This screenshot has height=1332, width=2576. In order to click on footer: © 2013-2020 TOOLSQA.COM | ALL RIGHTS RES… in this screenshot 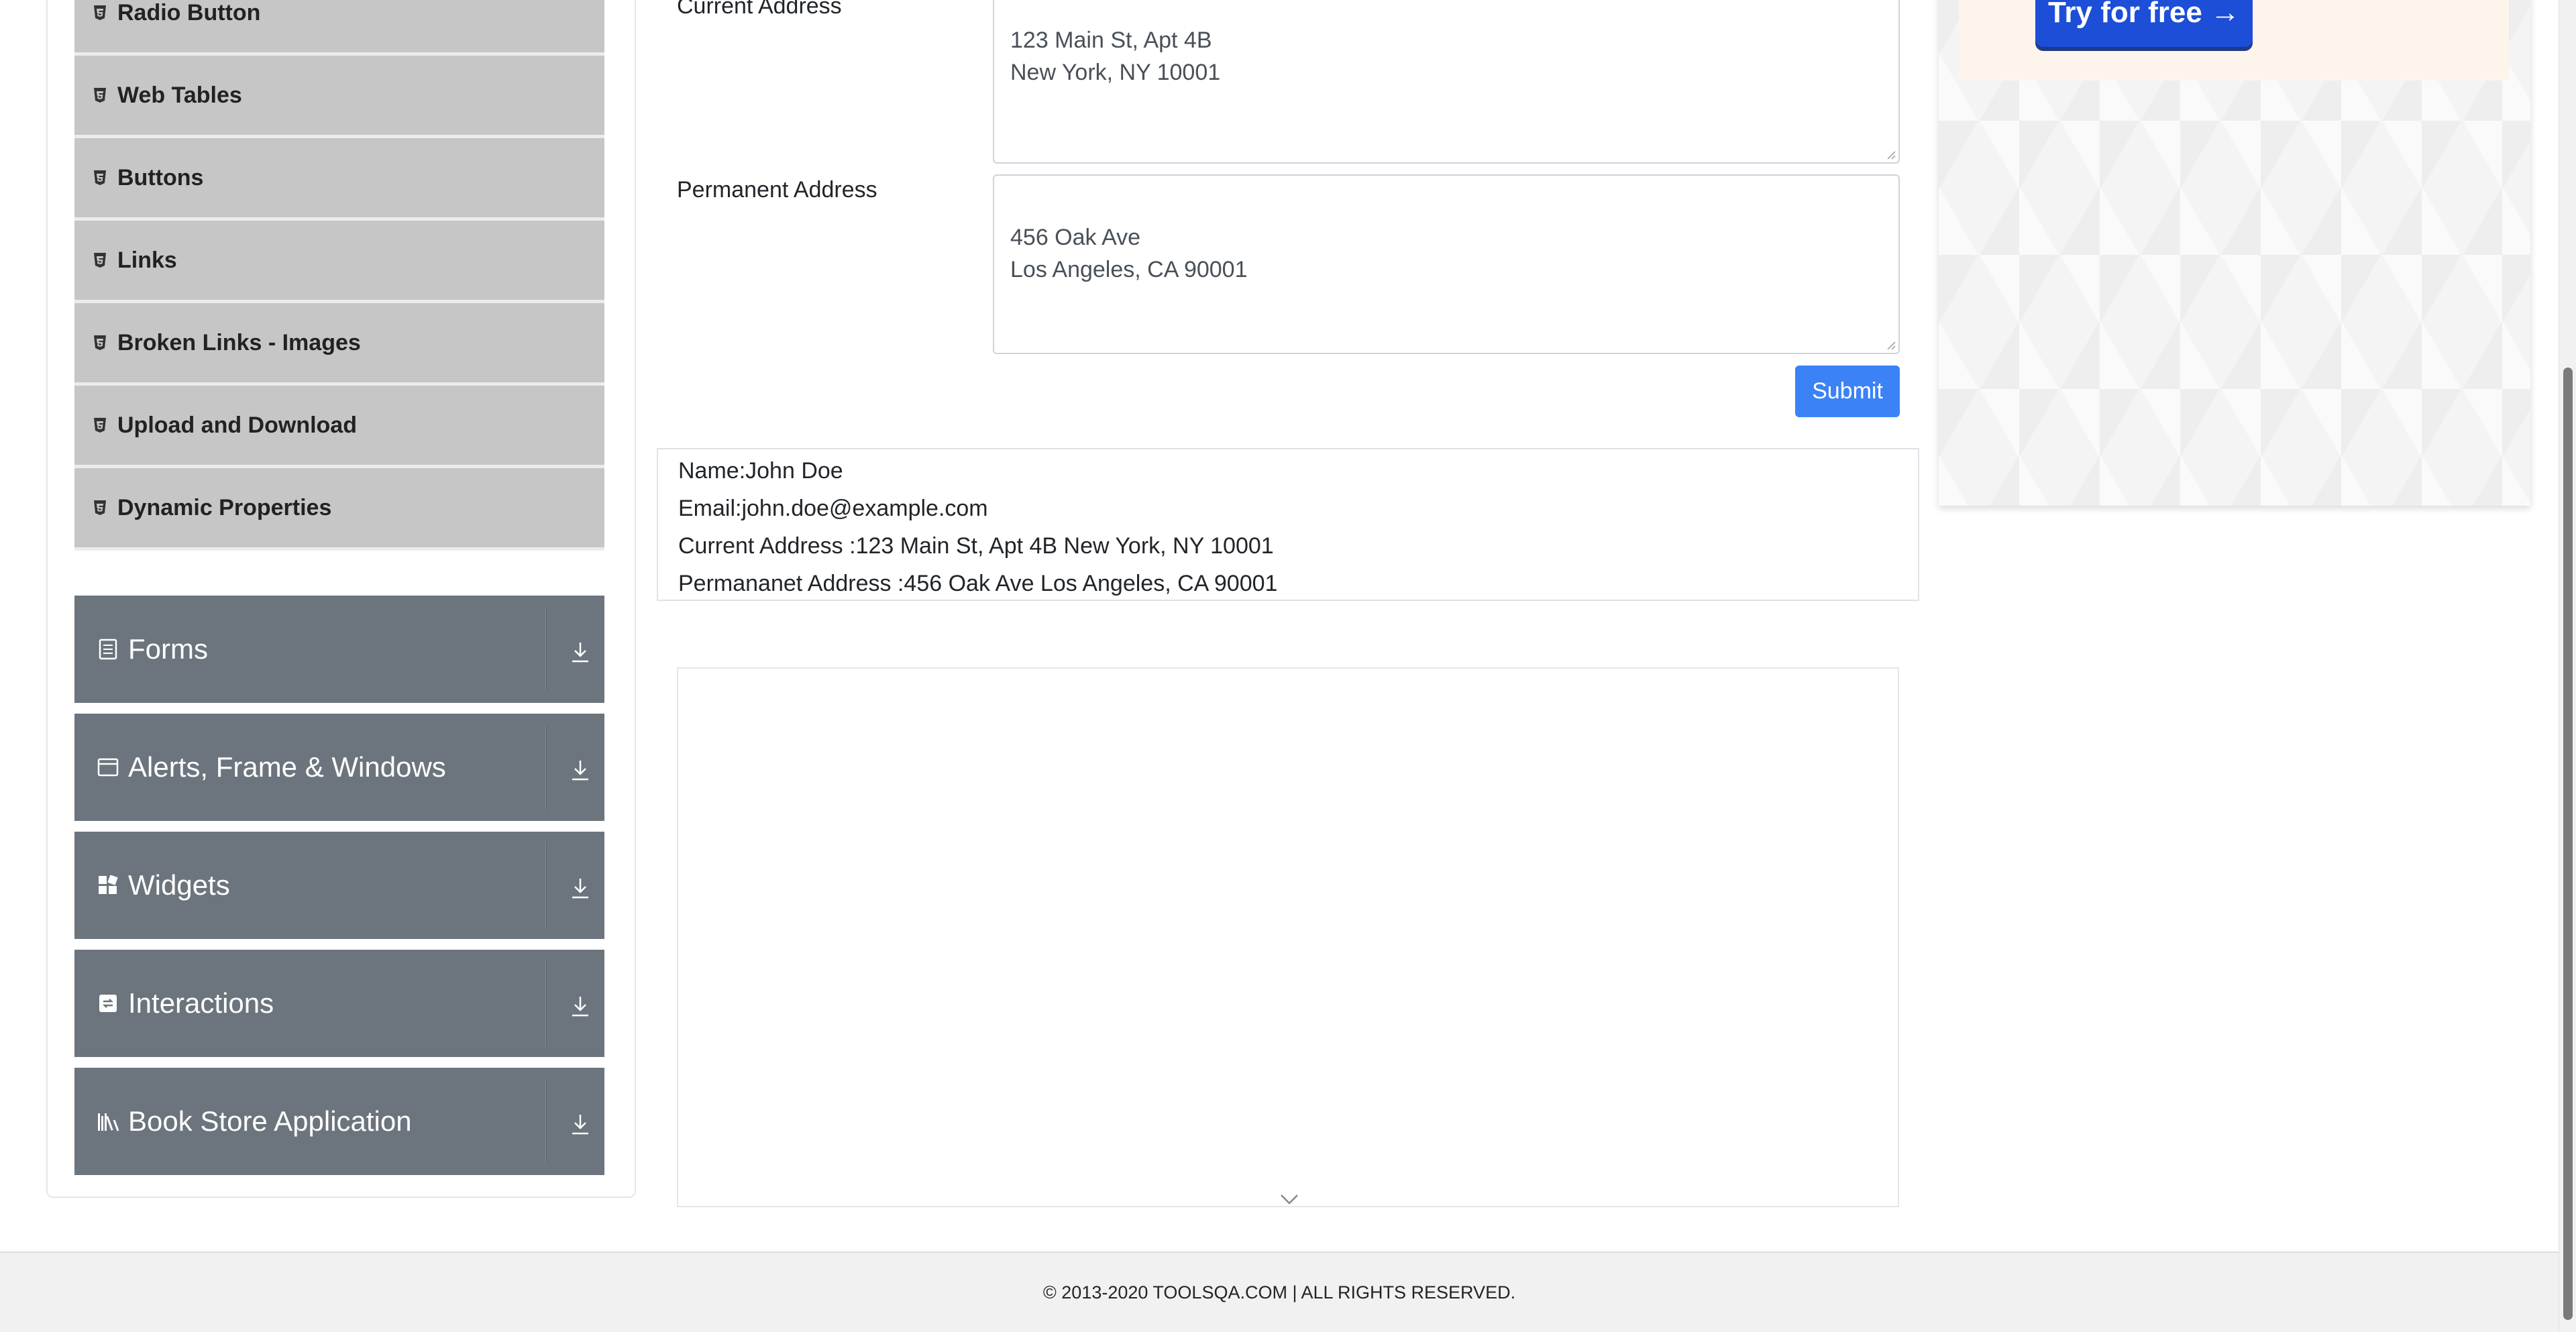, I will do `click(1279, 1292)`.